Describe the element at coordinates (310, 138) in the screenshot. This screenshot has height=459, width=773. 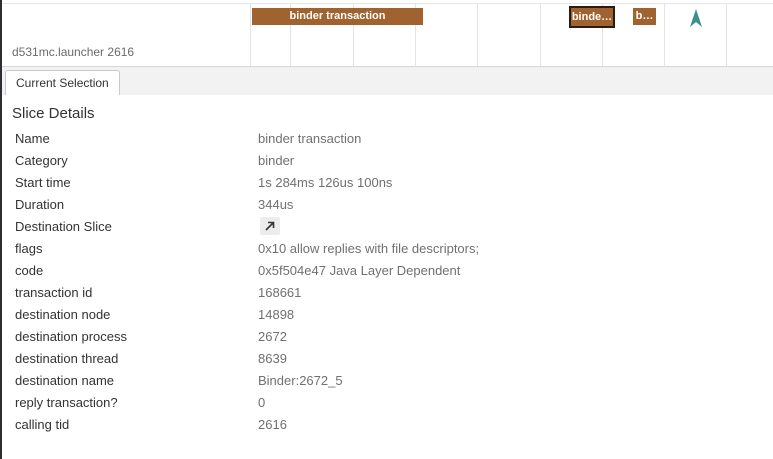
I see `row-value: binder transaction` at that location.